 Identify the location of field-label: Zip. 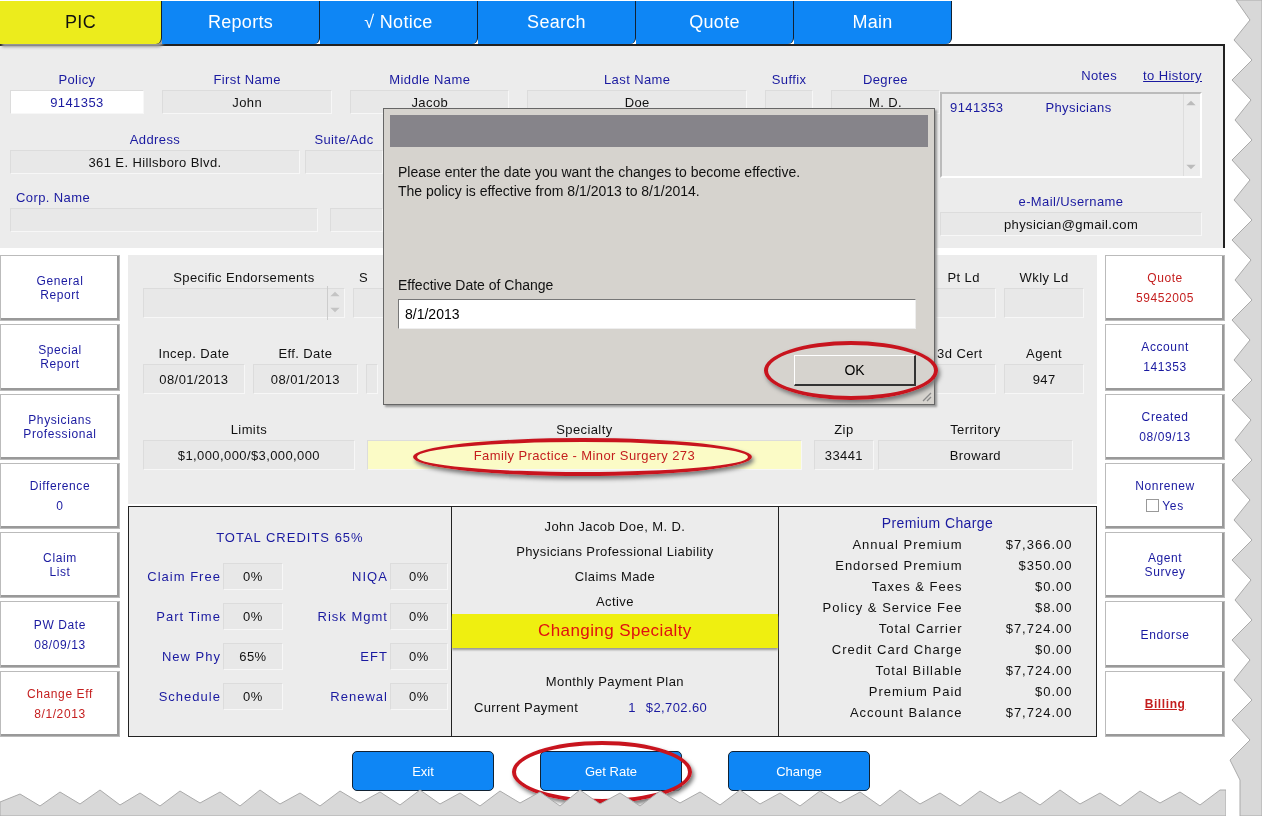
(844, 430).